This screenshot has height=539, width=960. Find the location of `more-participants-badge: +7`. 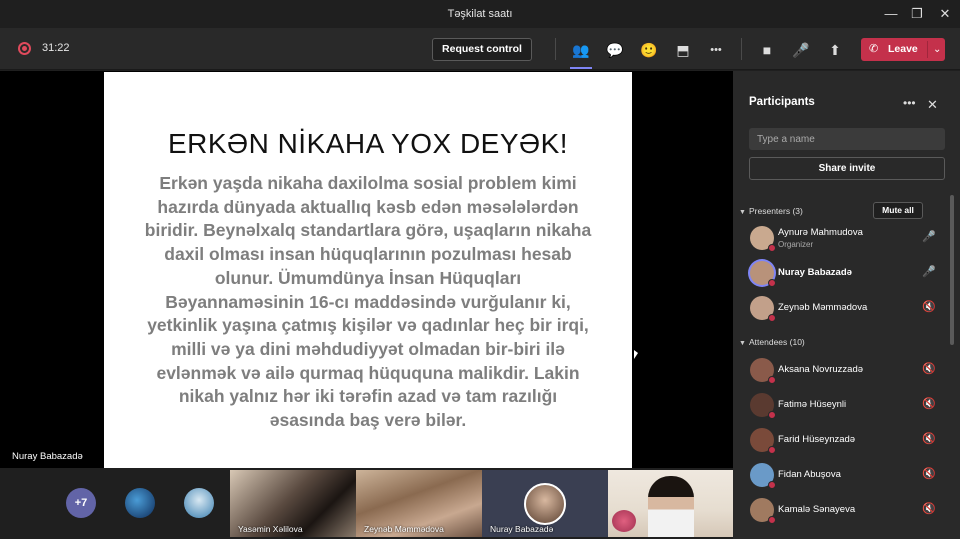

more-participants-badge: +7 is located at coordinates (81, 503).